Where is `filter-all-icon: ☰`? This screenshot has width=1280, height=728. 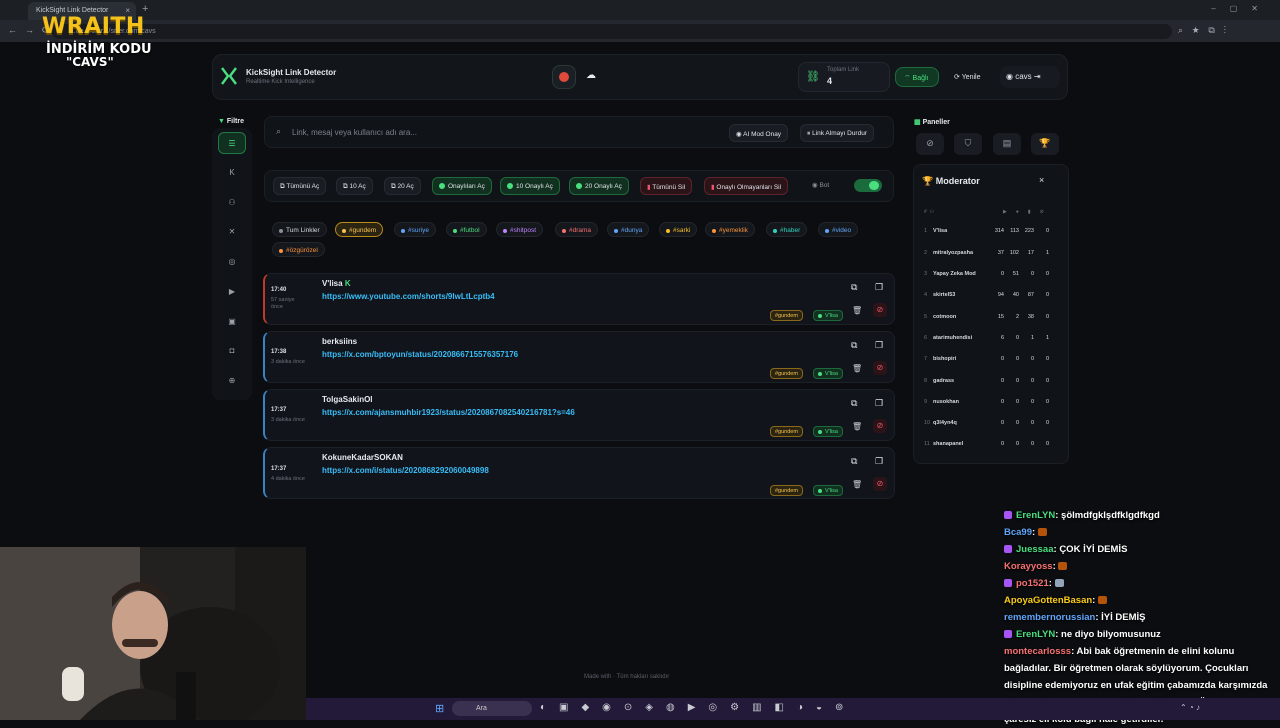 filter-all-icon: ☰ is located at coordinates (232, 143).